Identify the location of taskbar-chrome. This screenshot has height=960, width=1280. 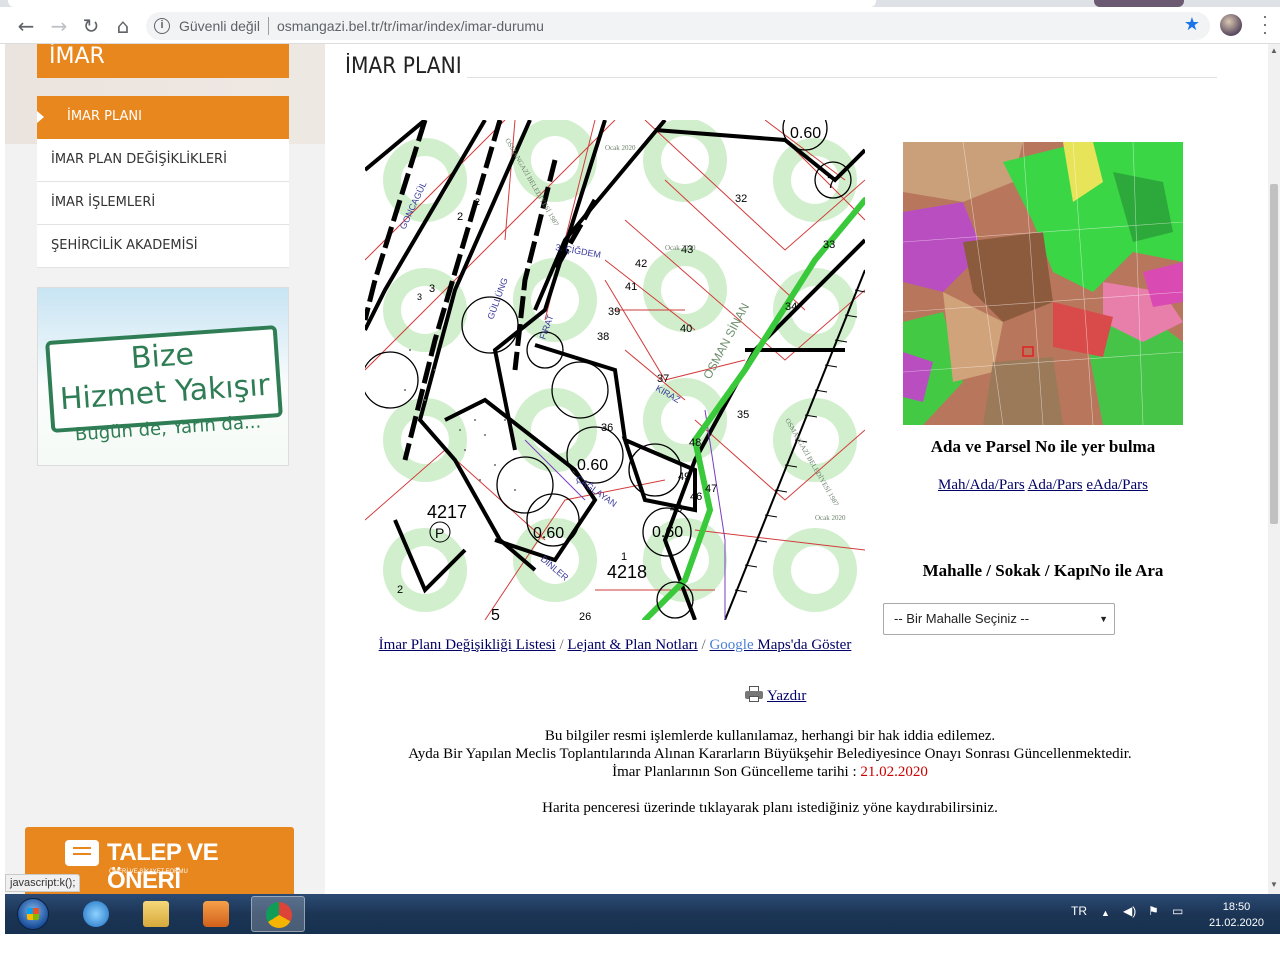
(278, 914).